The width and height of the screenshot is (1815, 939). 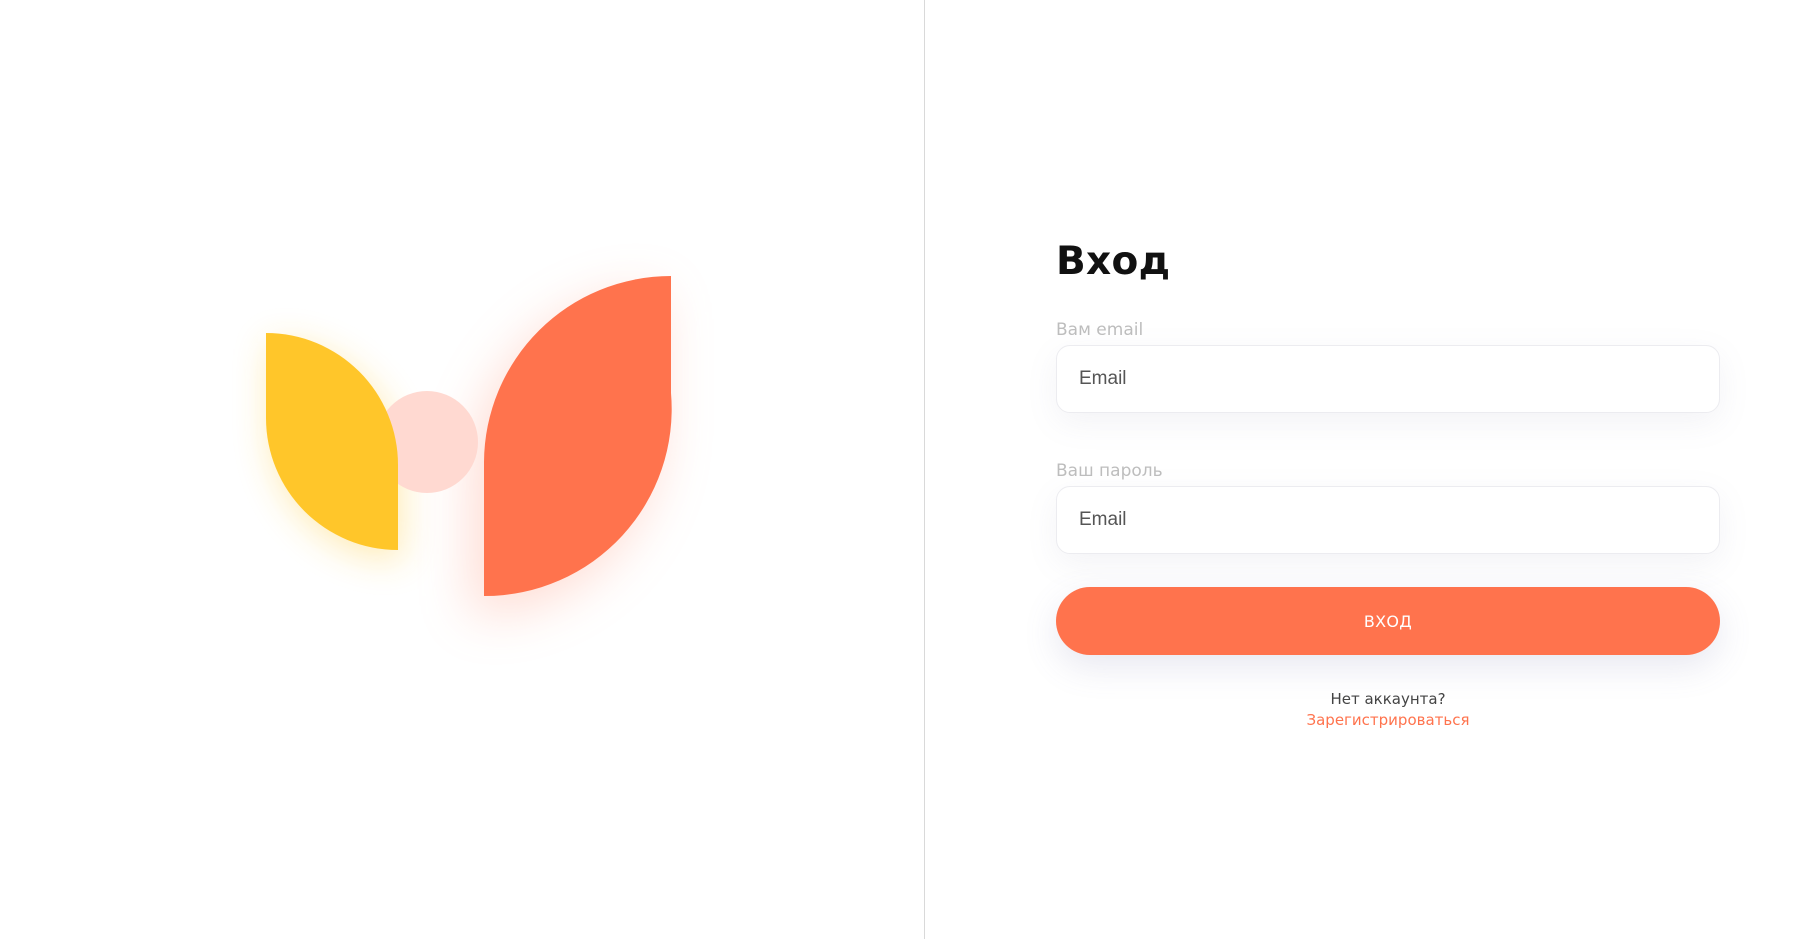 I want to click on orange-leaf, so click(x=578, y=436).